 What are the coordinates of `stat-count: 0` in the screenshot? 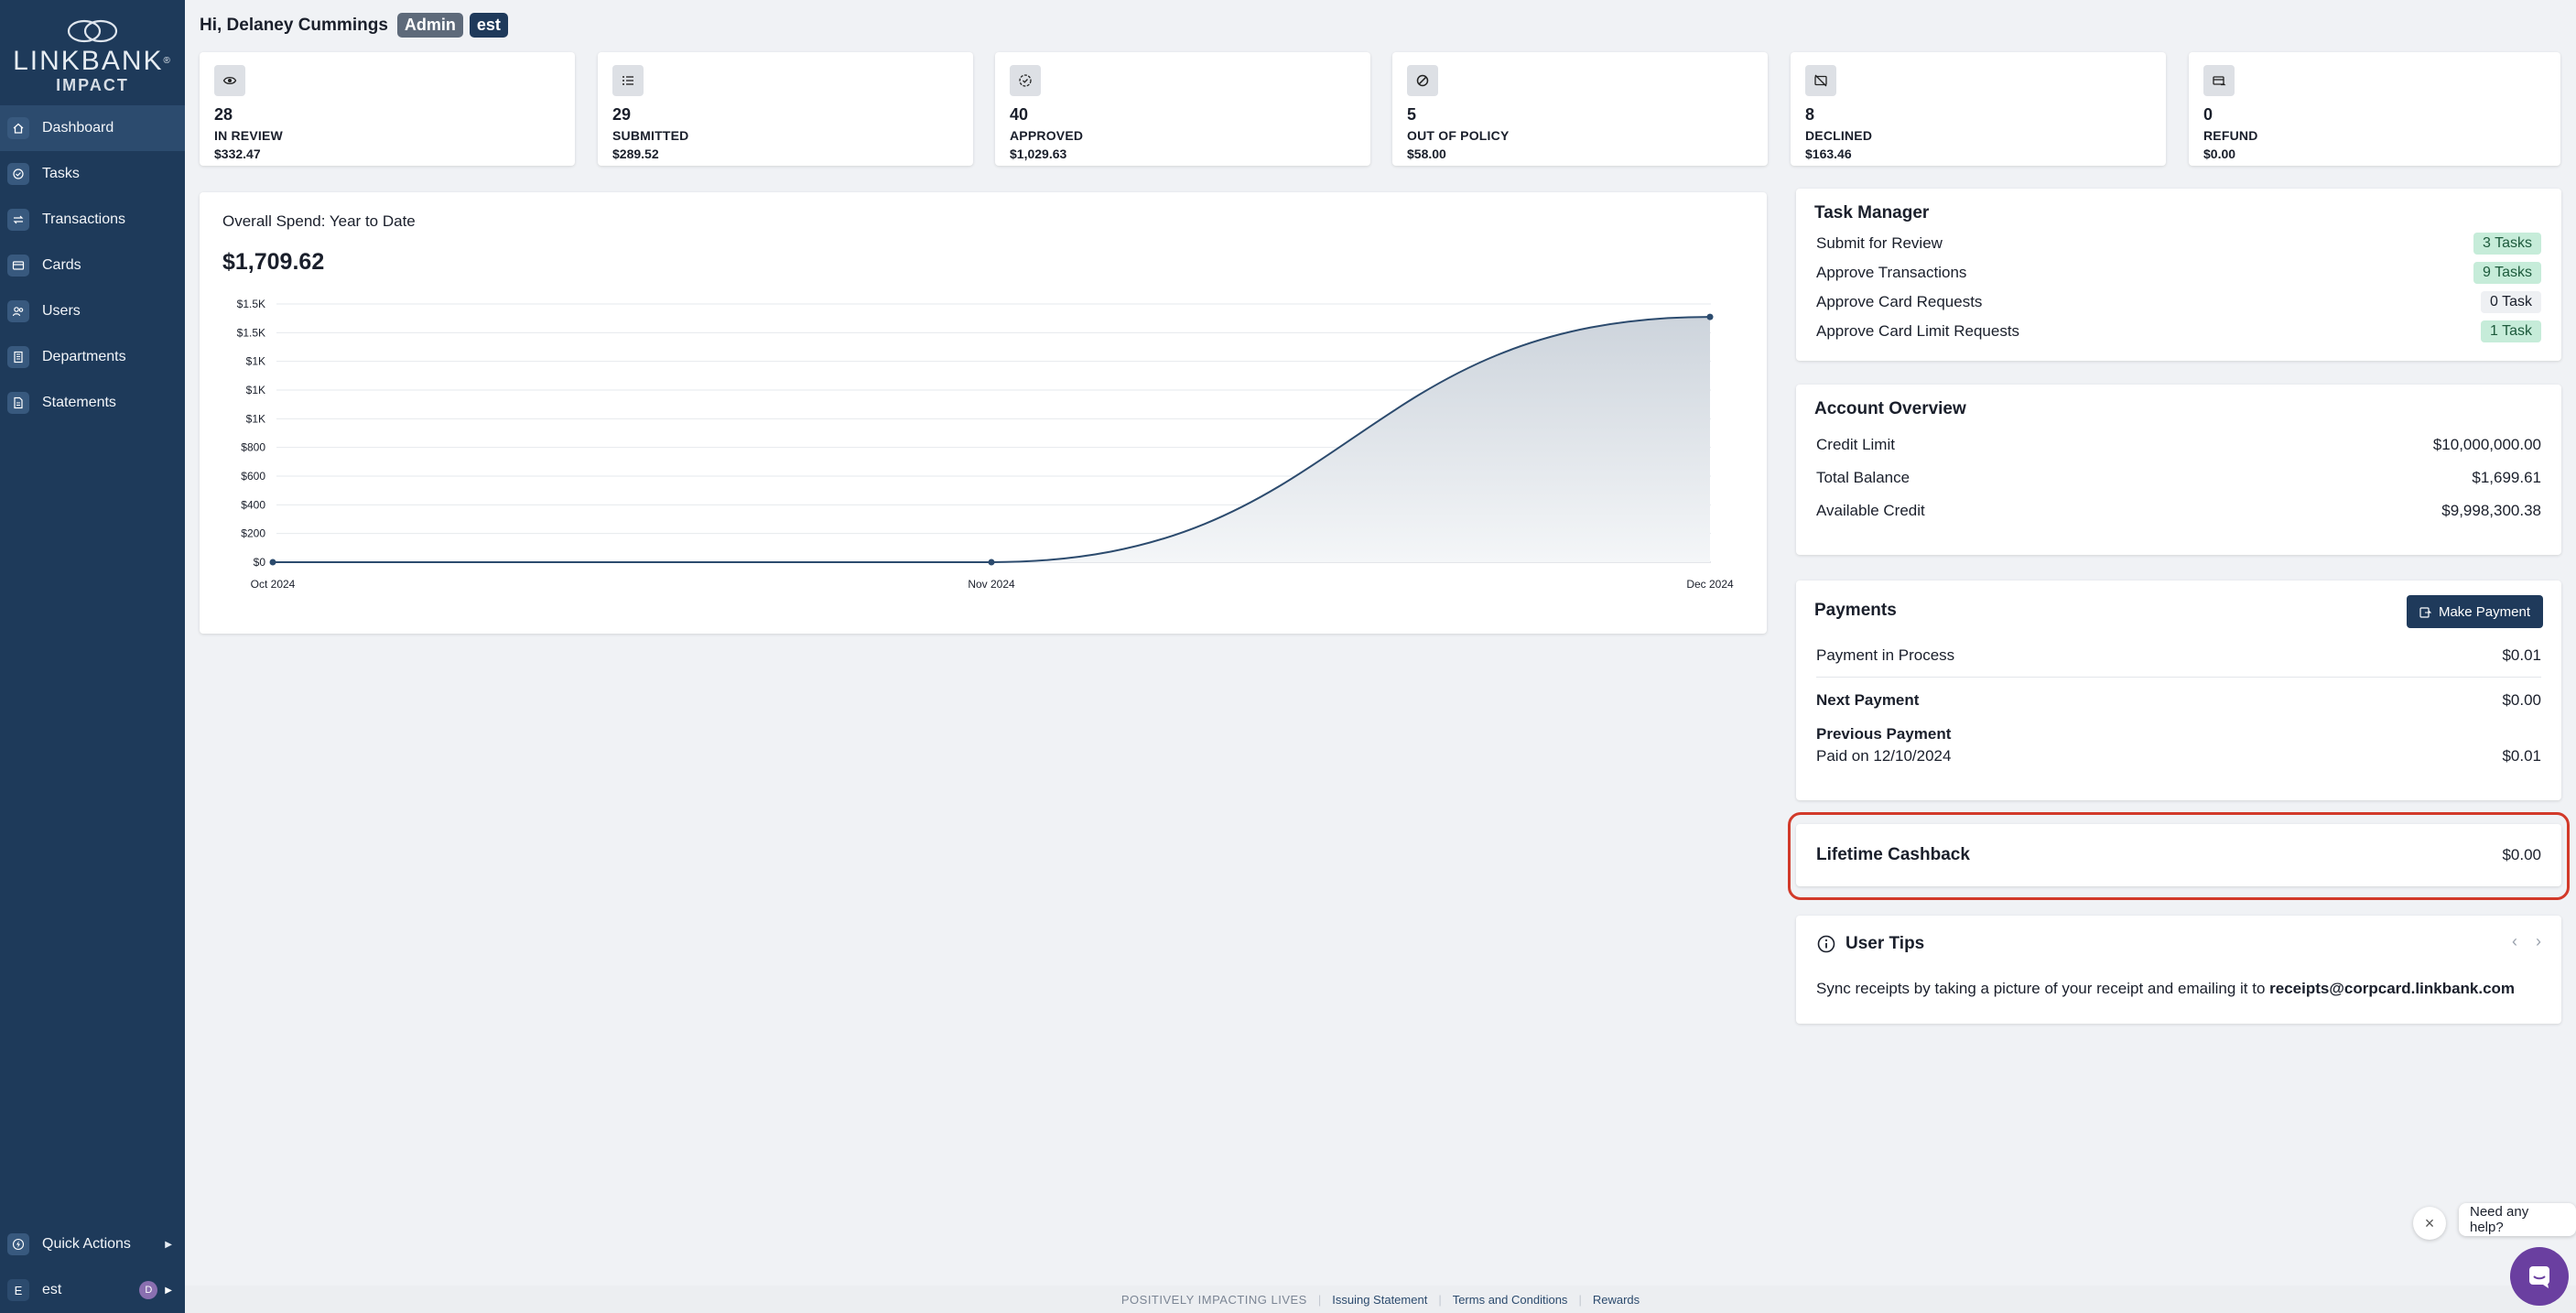 It's located at (2208, 114).